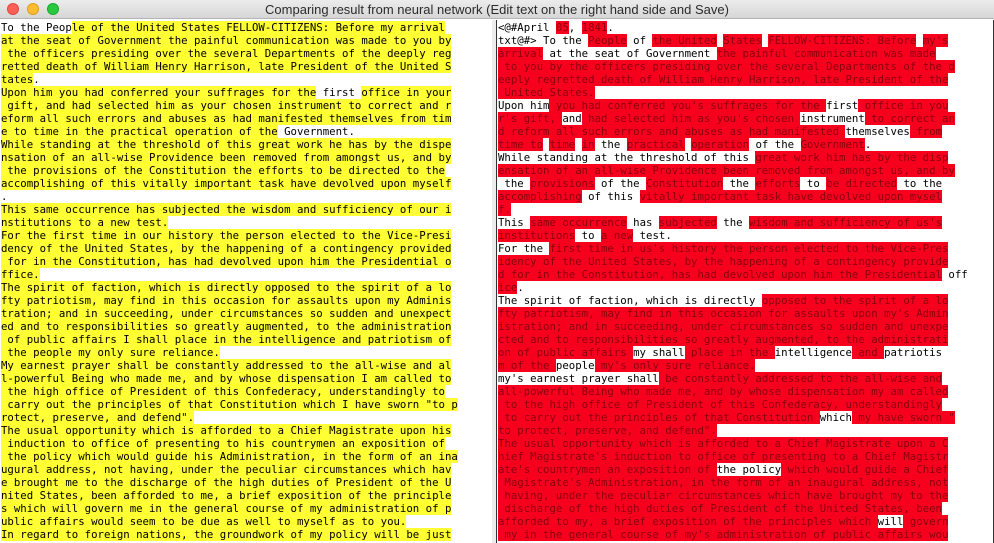  What do you see at coordinates (813, 183) in the screenshot?
I see `plain-text: to` at bounding box center [813, 183].